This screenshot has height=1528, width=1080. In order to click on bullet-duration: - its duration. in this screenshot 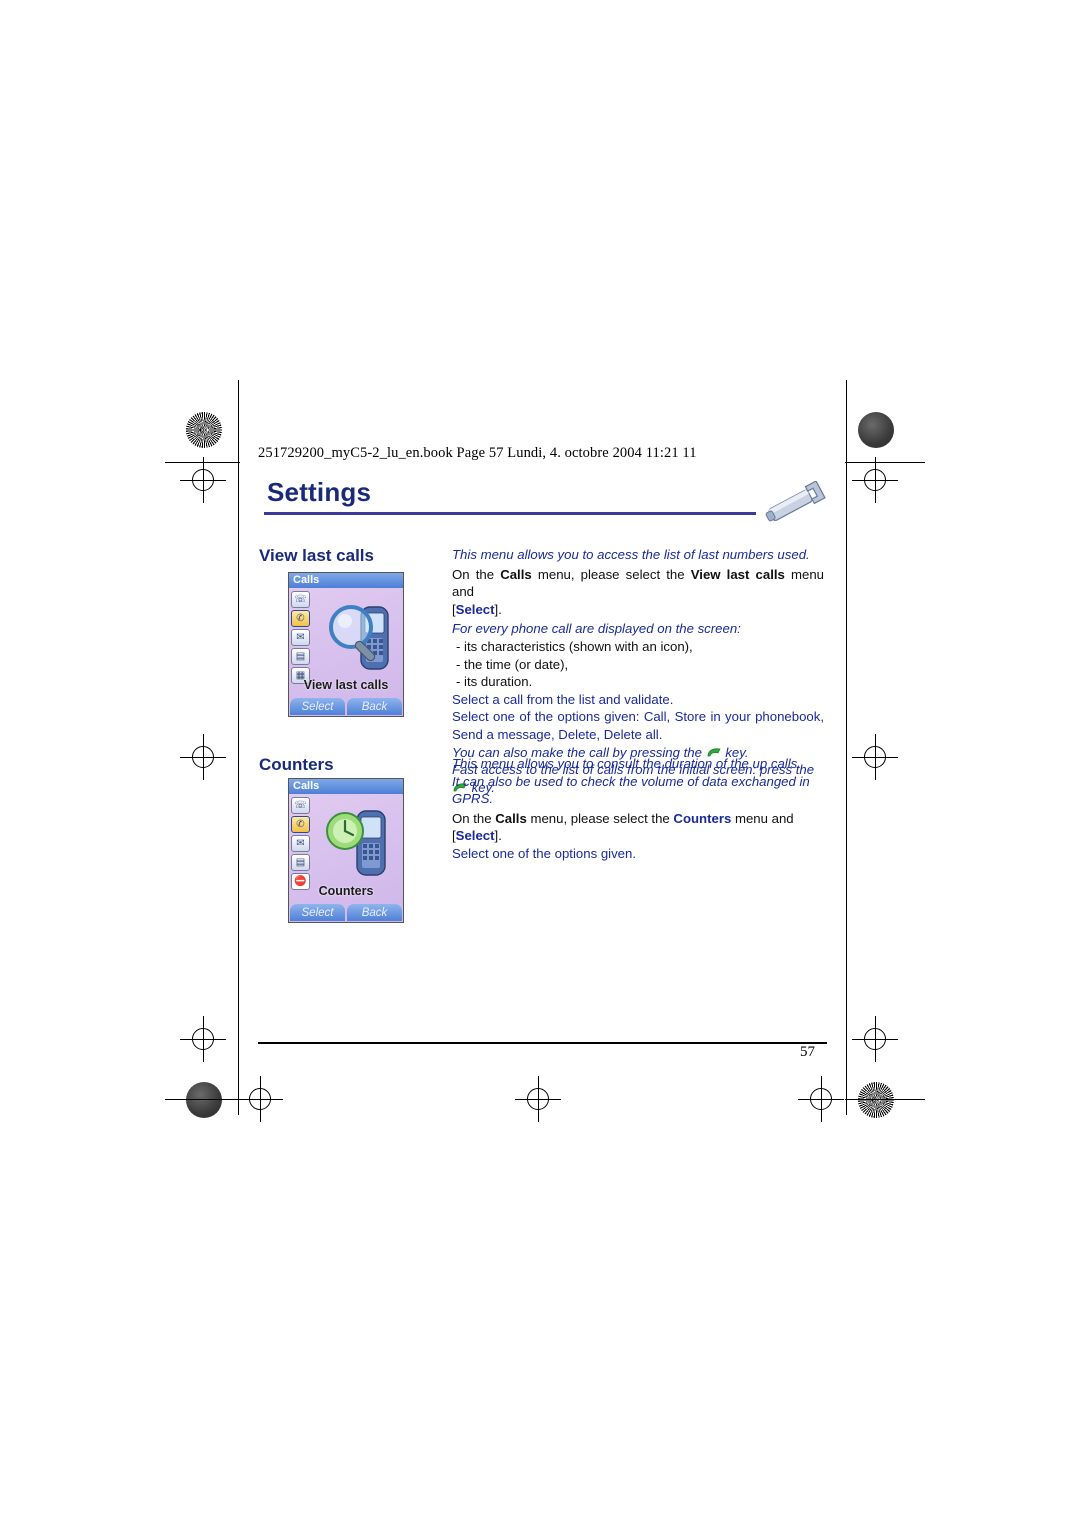, I will do `click(494, 682)`.